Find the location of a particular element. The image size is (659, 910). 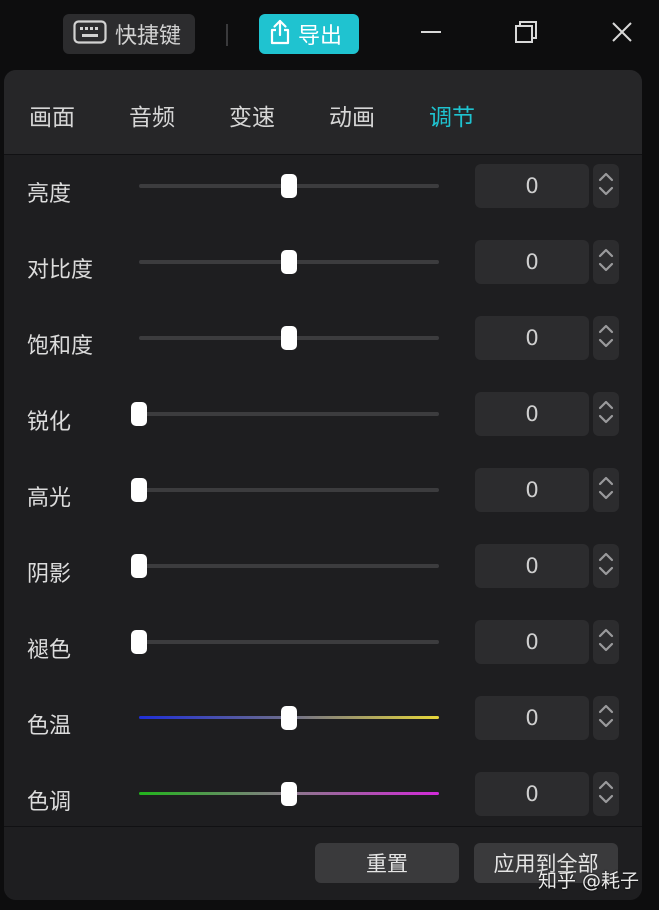

tab-picture: 画面 is located at coordinates (52, 115).